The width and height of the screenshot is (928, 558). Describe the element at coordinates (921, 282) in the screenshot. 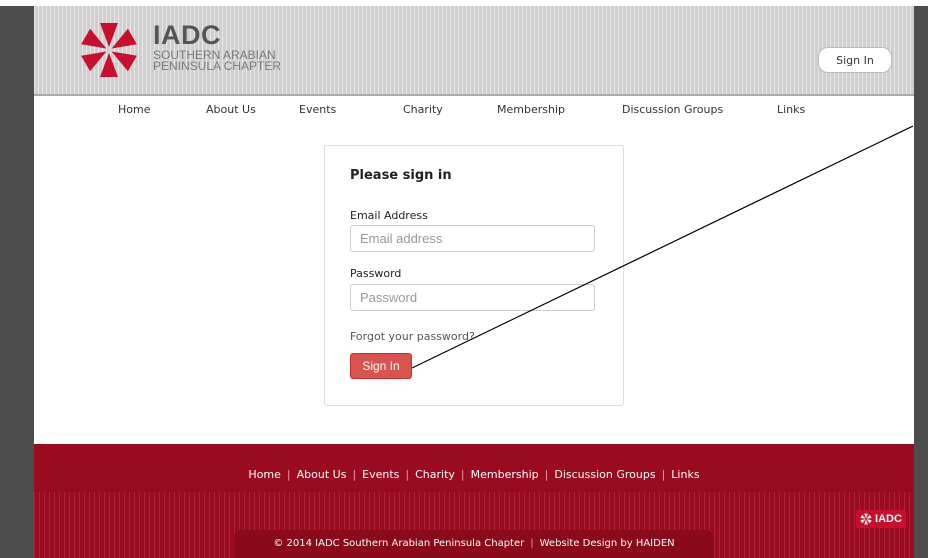

I see `right-background-bar` at that location.